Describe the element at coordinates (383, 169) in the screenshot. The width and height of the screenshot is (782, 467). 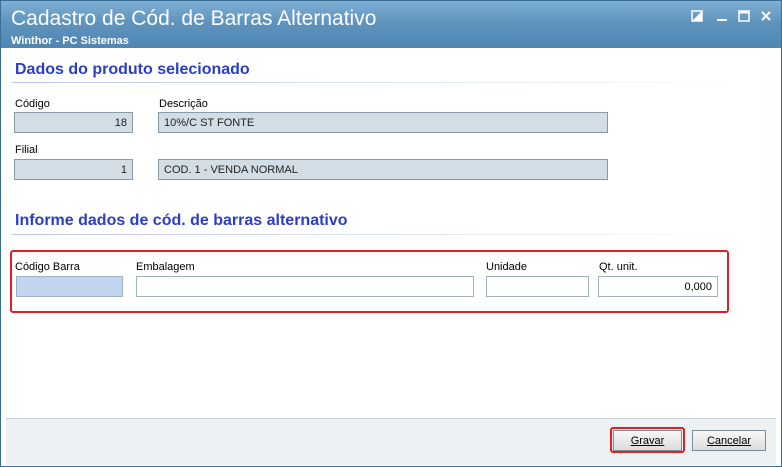
I see `filial-description-field` at that location.